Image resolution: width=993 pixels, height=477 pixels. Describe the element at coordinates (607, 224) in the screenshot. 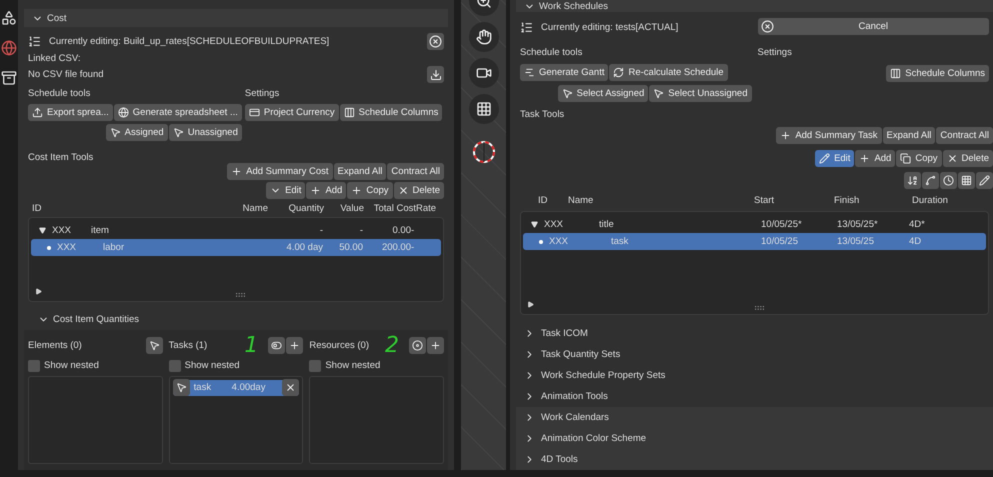

I see `table-cell-text: title` at that location.